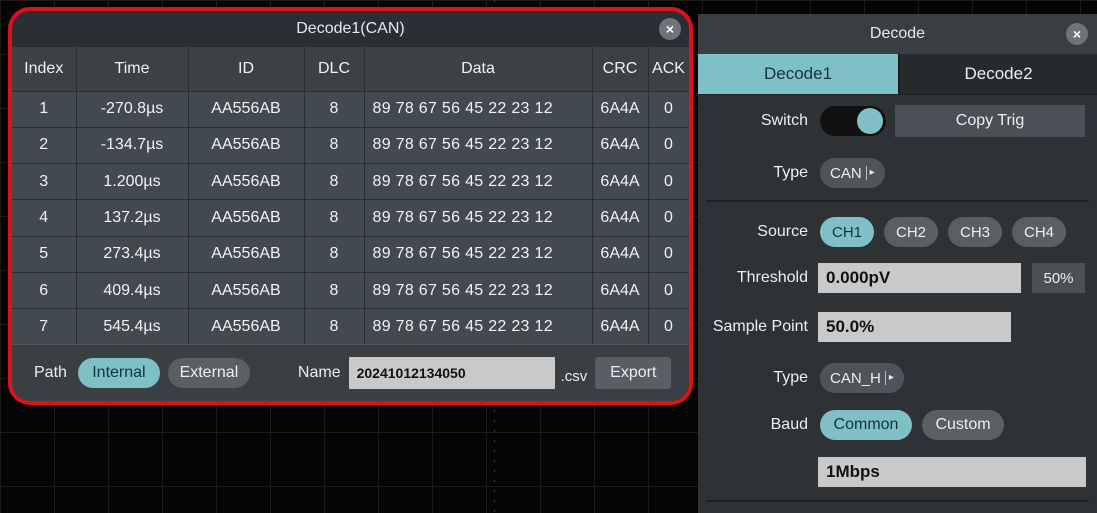 The height and width of the screenshot is (513, 1097). Describe the element at coordinates (1058, 278) in the screenshot. I see `threshold-50-percent-button: 50%` at that location.